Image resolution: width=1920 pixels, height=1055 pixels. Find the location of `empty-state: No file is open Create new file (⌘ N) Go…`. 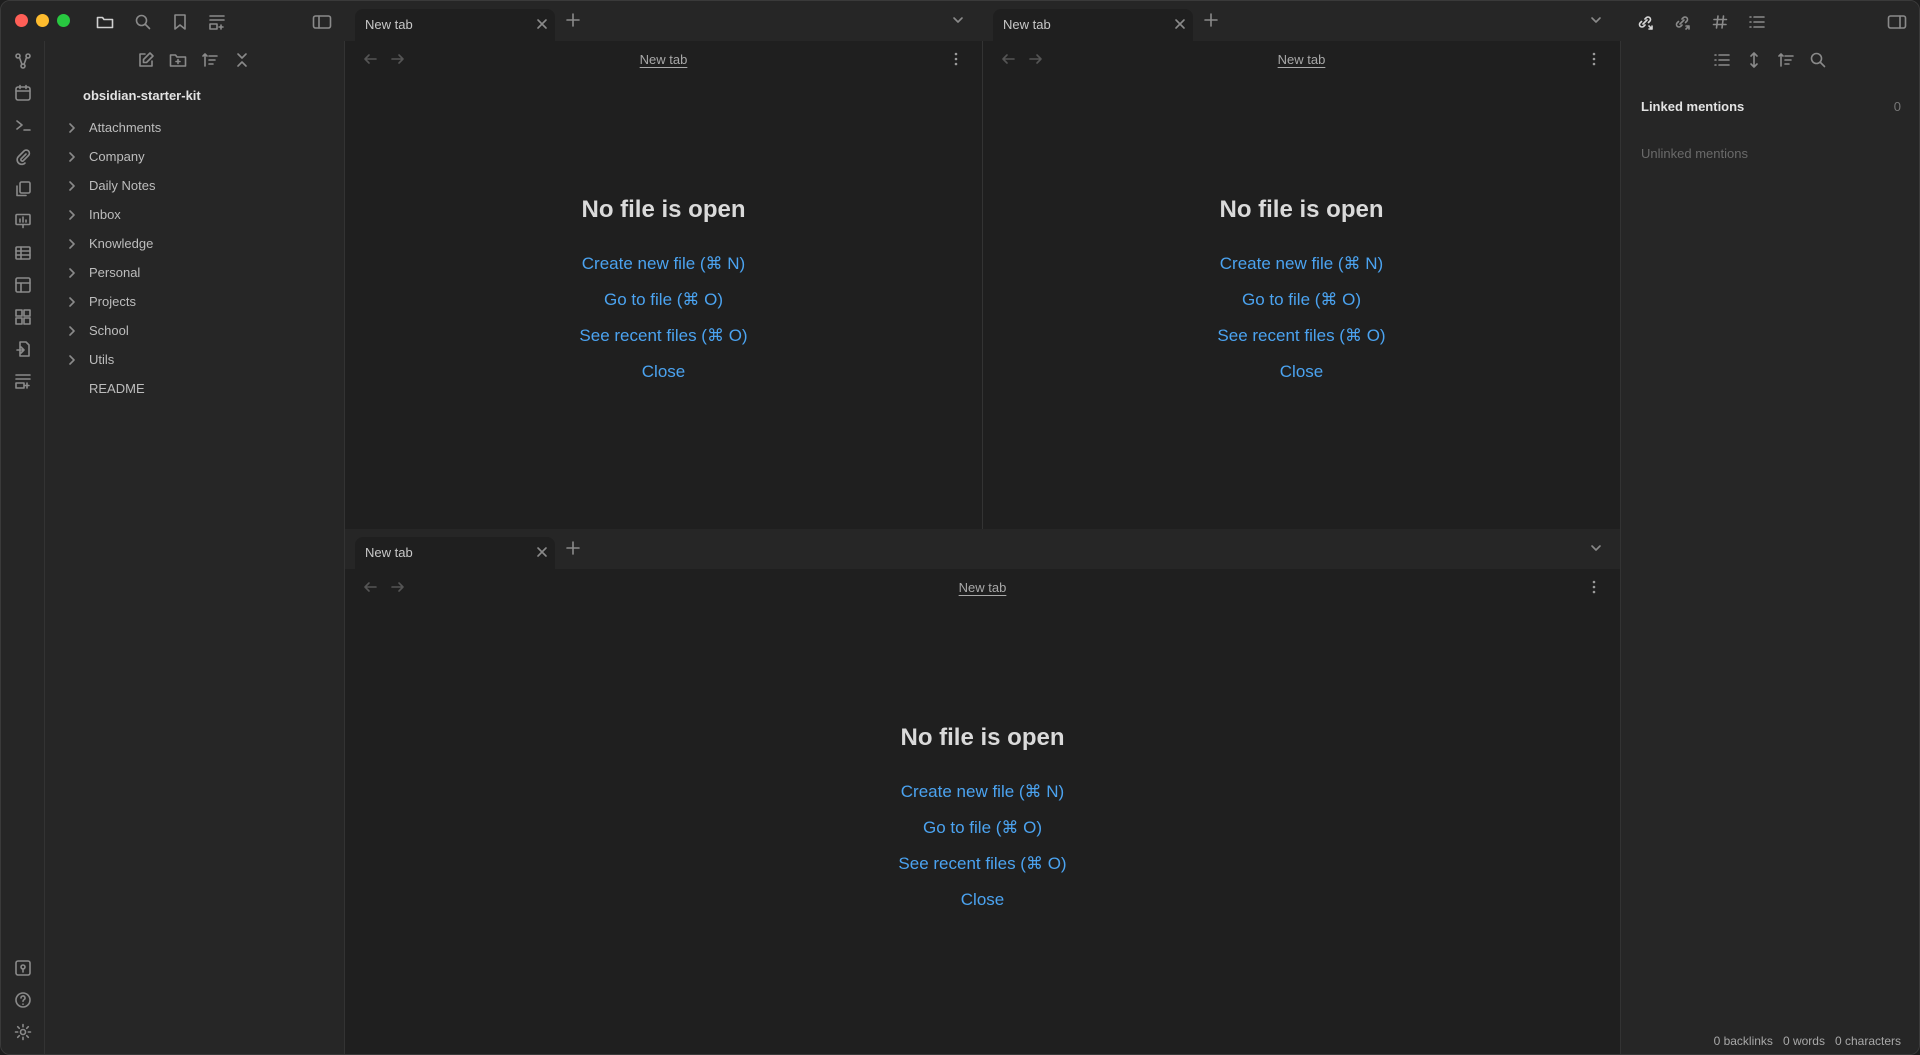

empty-state: No file is open Create new file (⌘ N) Go… is located at coordinates (982, 821).